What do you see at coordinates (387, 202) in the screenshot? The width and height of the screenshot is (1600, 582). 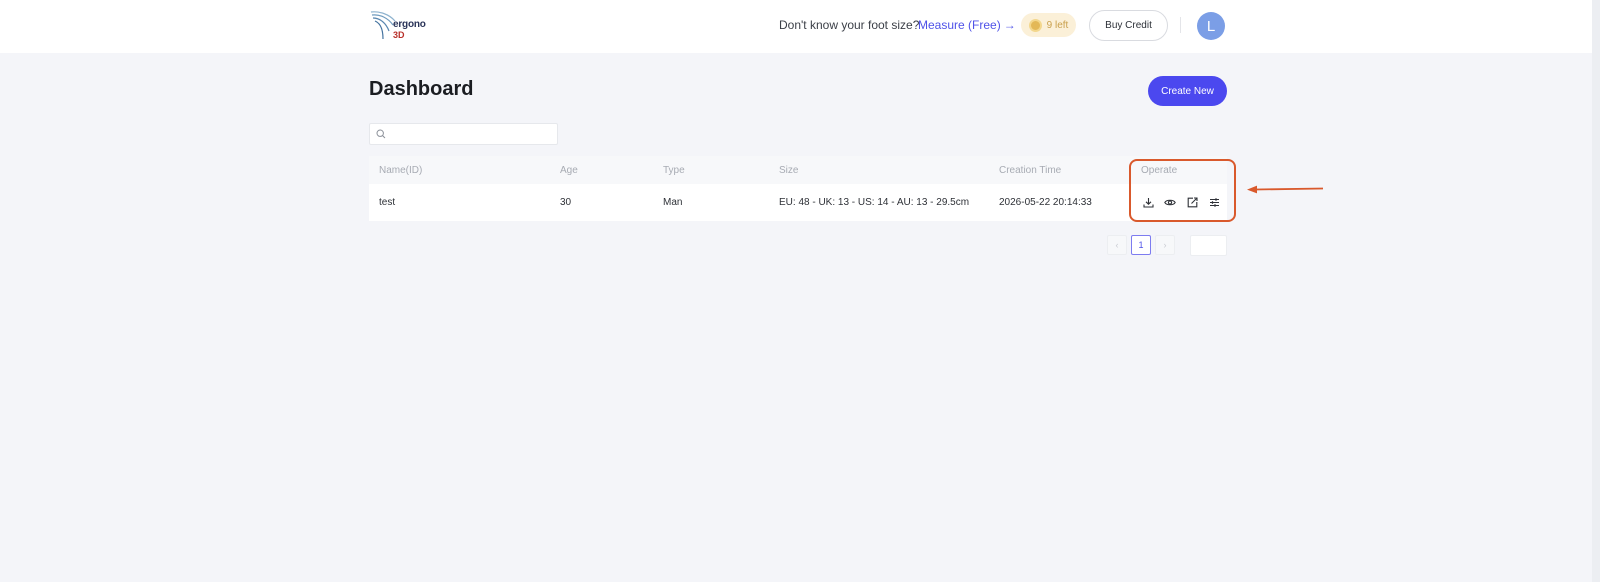 I see `cell-name: test` at bounding box center [387, 202].